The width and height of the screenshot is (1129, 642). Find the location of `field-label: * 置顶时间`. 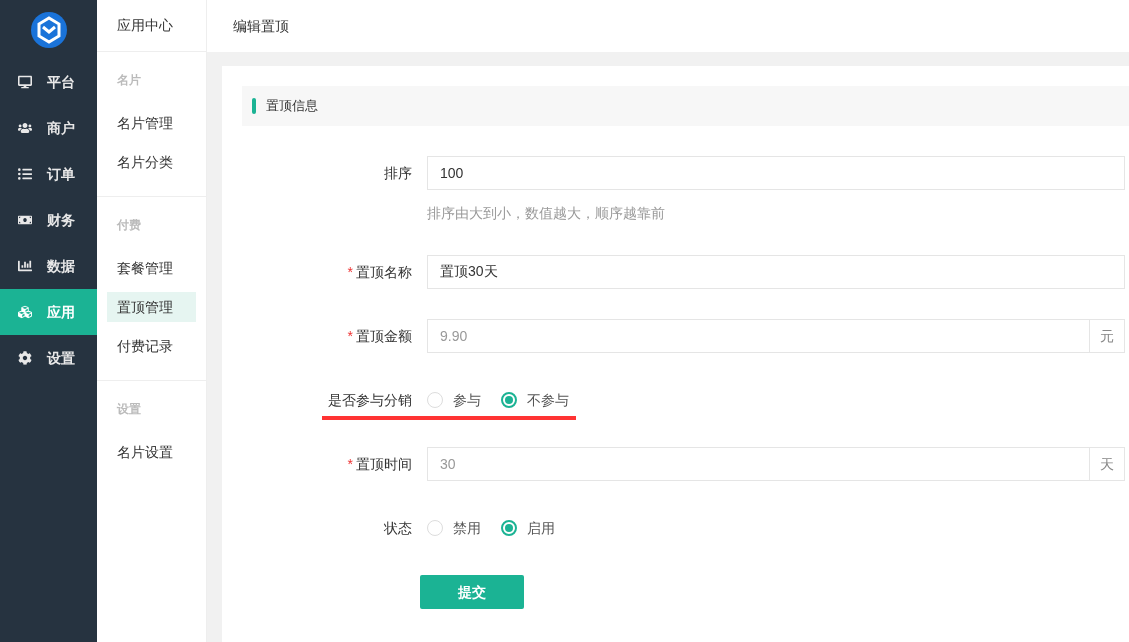

field-label: * 置顶时间 is located at coordinates (379, 464).